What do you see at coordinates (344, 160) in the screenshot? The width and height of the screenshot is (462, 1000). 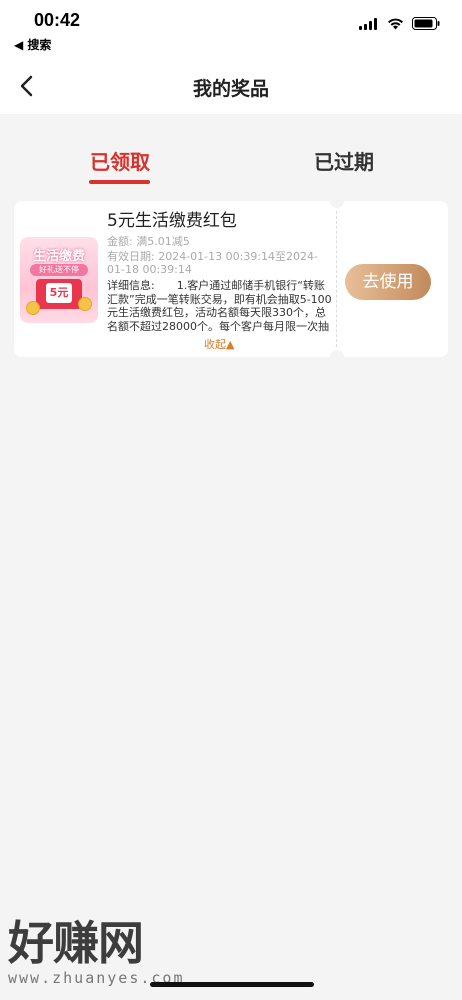 I see `tab-expired: 已过期` at bounding box center [344, 160].